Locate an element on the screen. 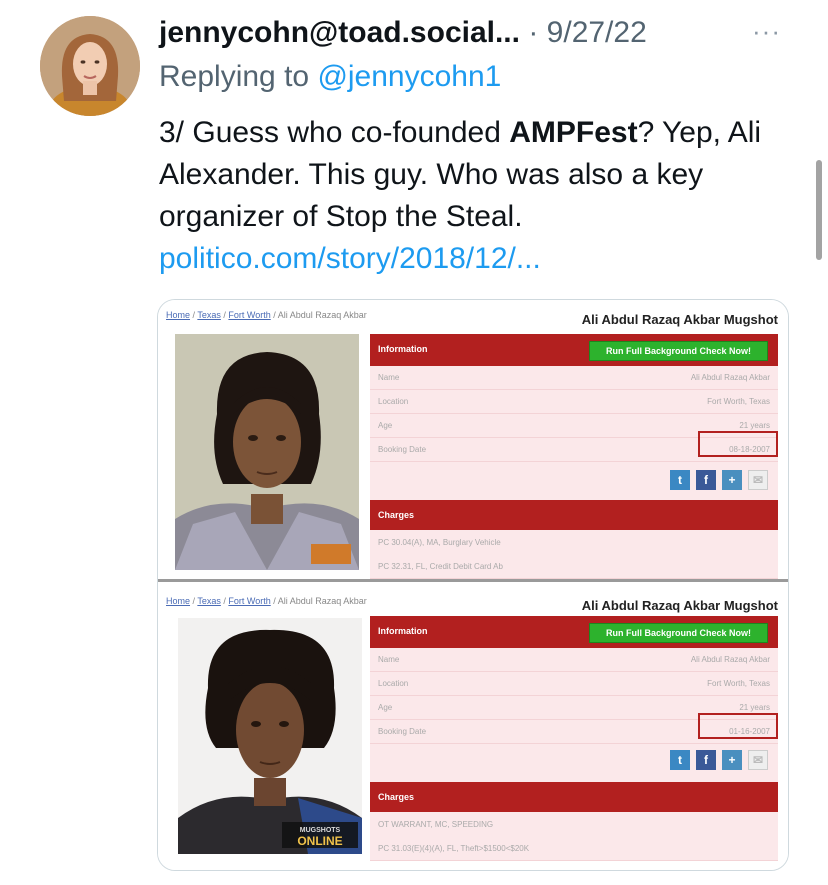 This screenshot has width=828, height=885. charge-row: PC 31.03(E)(4)(A), FL, Theft>$1500<$20K is located at coordinates (574, 848).